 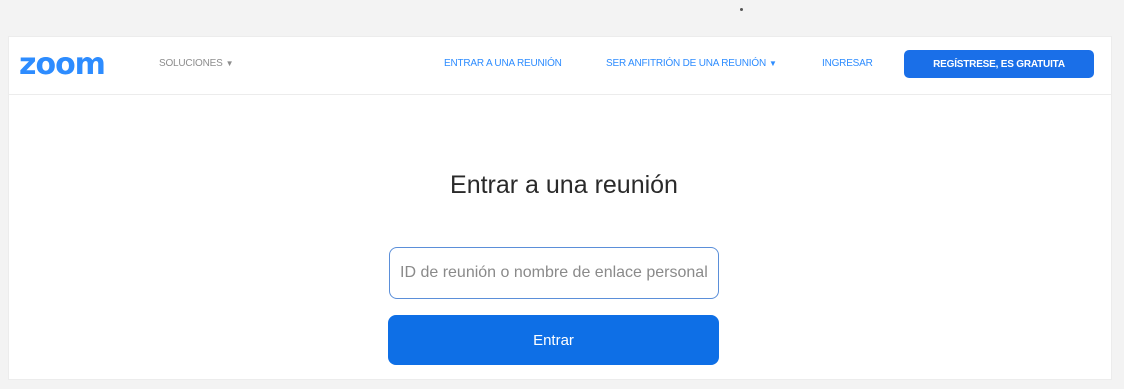 What do you see at coordinates (741, 9) in the screenshot?
I see `cursor-dot` at bounding box center [741, 9].